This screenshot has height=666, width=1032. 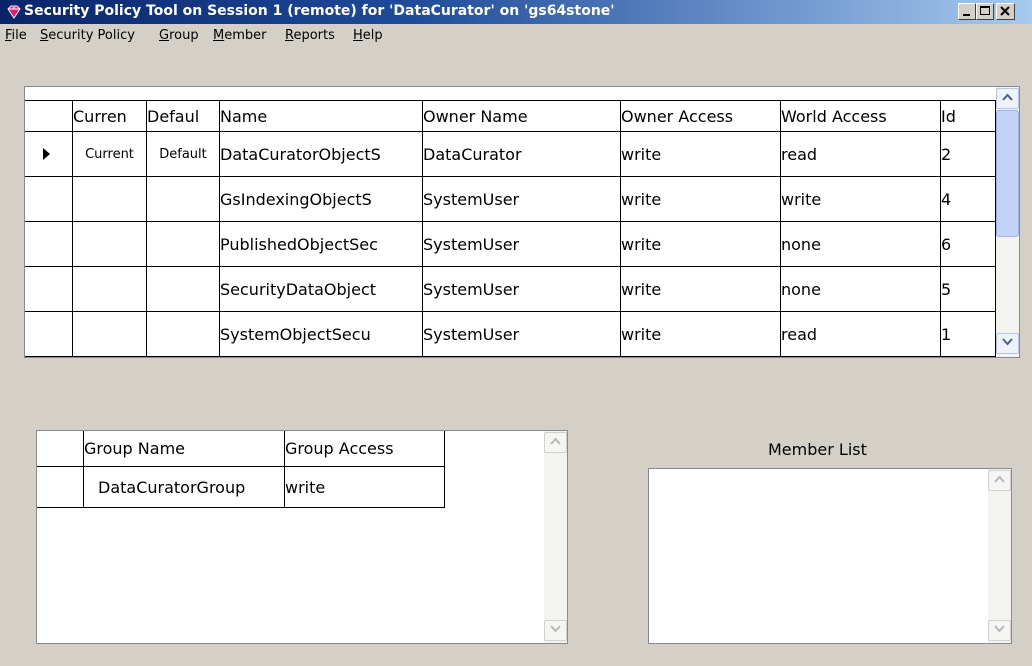 I want to click on column-header-world-access: World Access, so click(x=860, y=116).